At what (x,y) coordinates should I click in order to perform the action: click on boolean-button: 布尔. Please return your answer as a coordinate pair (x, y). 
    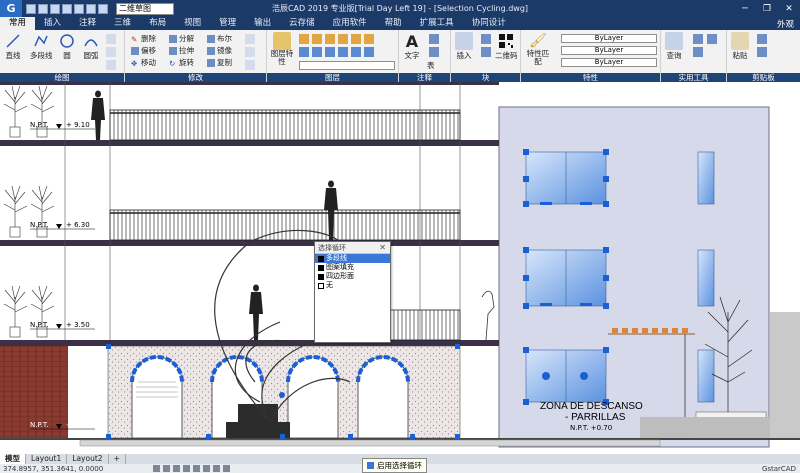
    Looking at the image, I should click on (219, 38).